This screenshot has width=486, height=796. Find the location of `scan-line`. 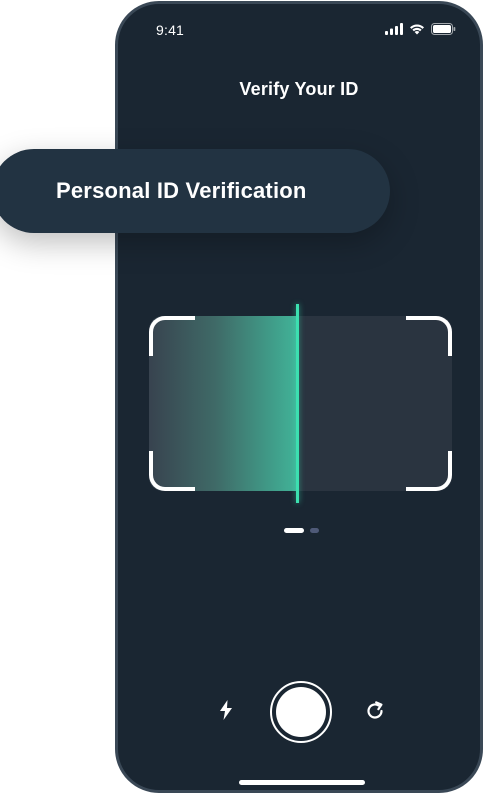

scan-line is located at coordinates (297, 403).